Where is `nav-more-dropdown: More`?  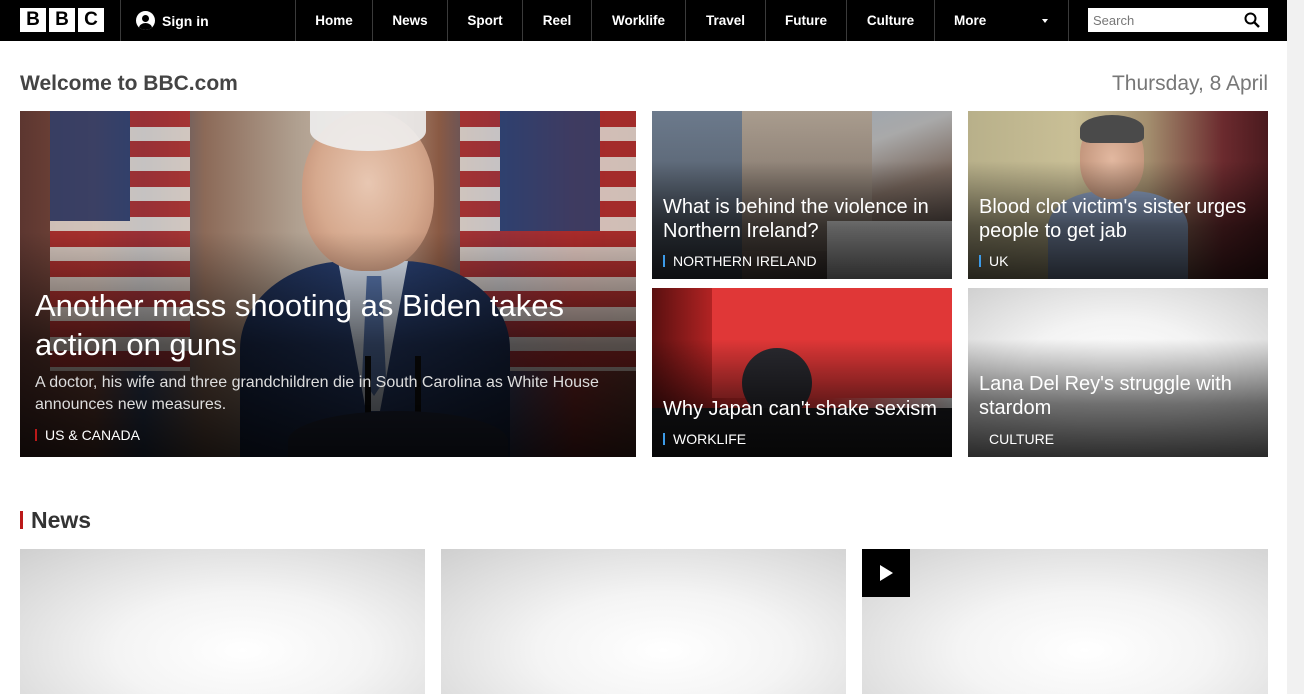 nav-more-dropdown: More is located at coordinates (1002, 20).